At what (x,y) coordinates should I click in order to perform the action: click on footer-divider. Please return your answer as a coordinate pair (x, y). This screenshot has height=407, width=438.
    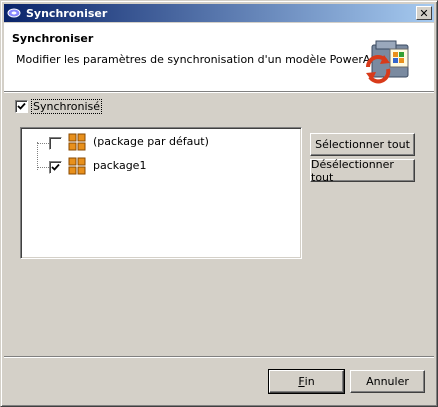
    Looking at the image, I should click on (219, 357).